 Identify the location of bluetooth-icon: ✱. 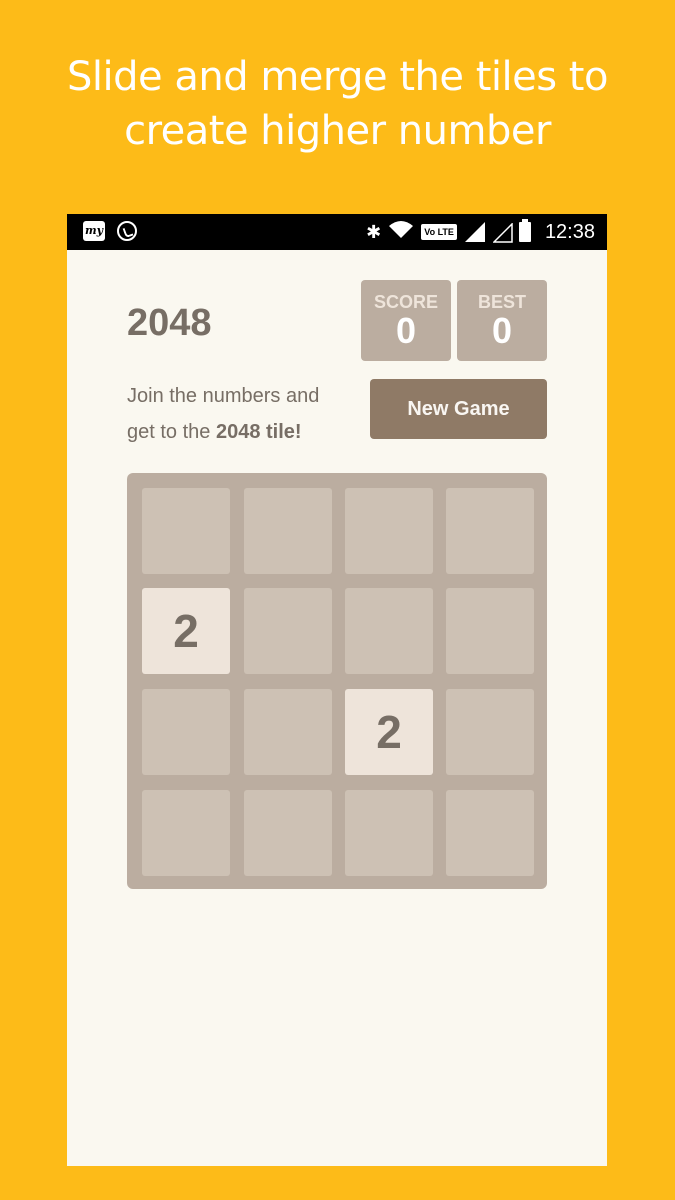
(374, 232).